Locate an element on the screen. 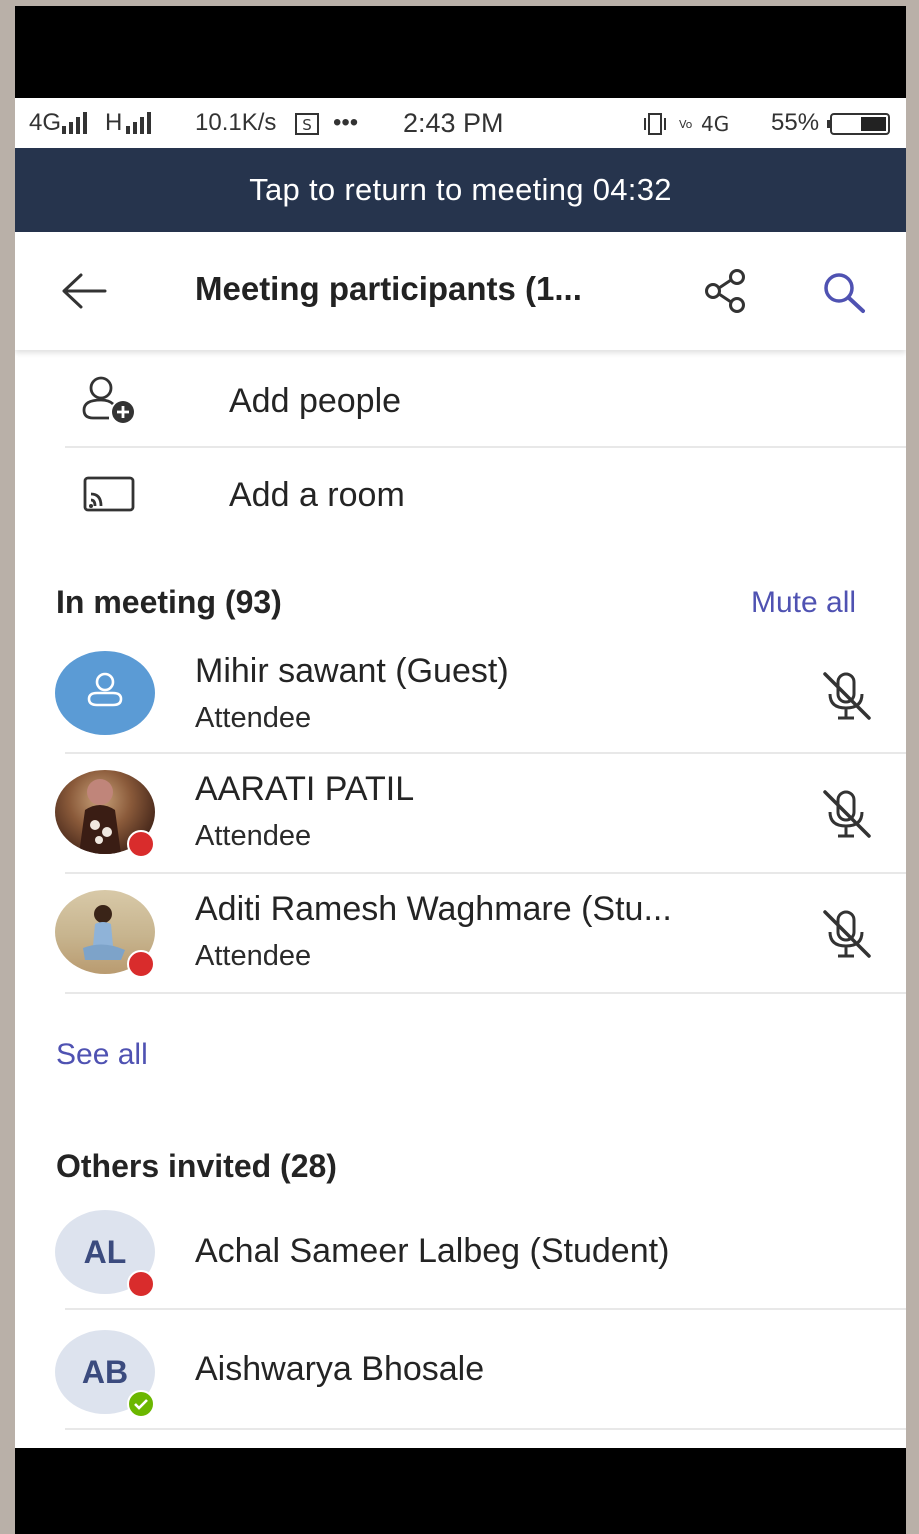  svg-text: S is located at coordinates (307, 125).